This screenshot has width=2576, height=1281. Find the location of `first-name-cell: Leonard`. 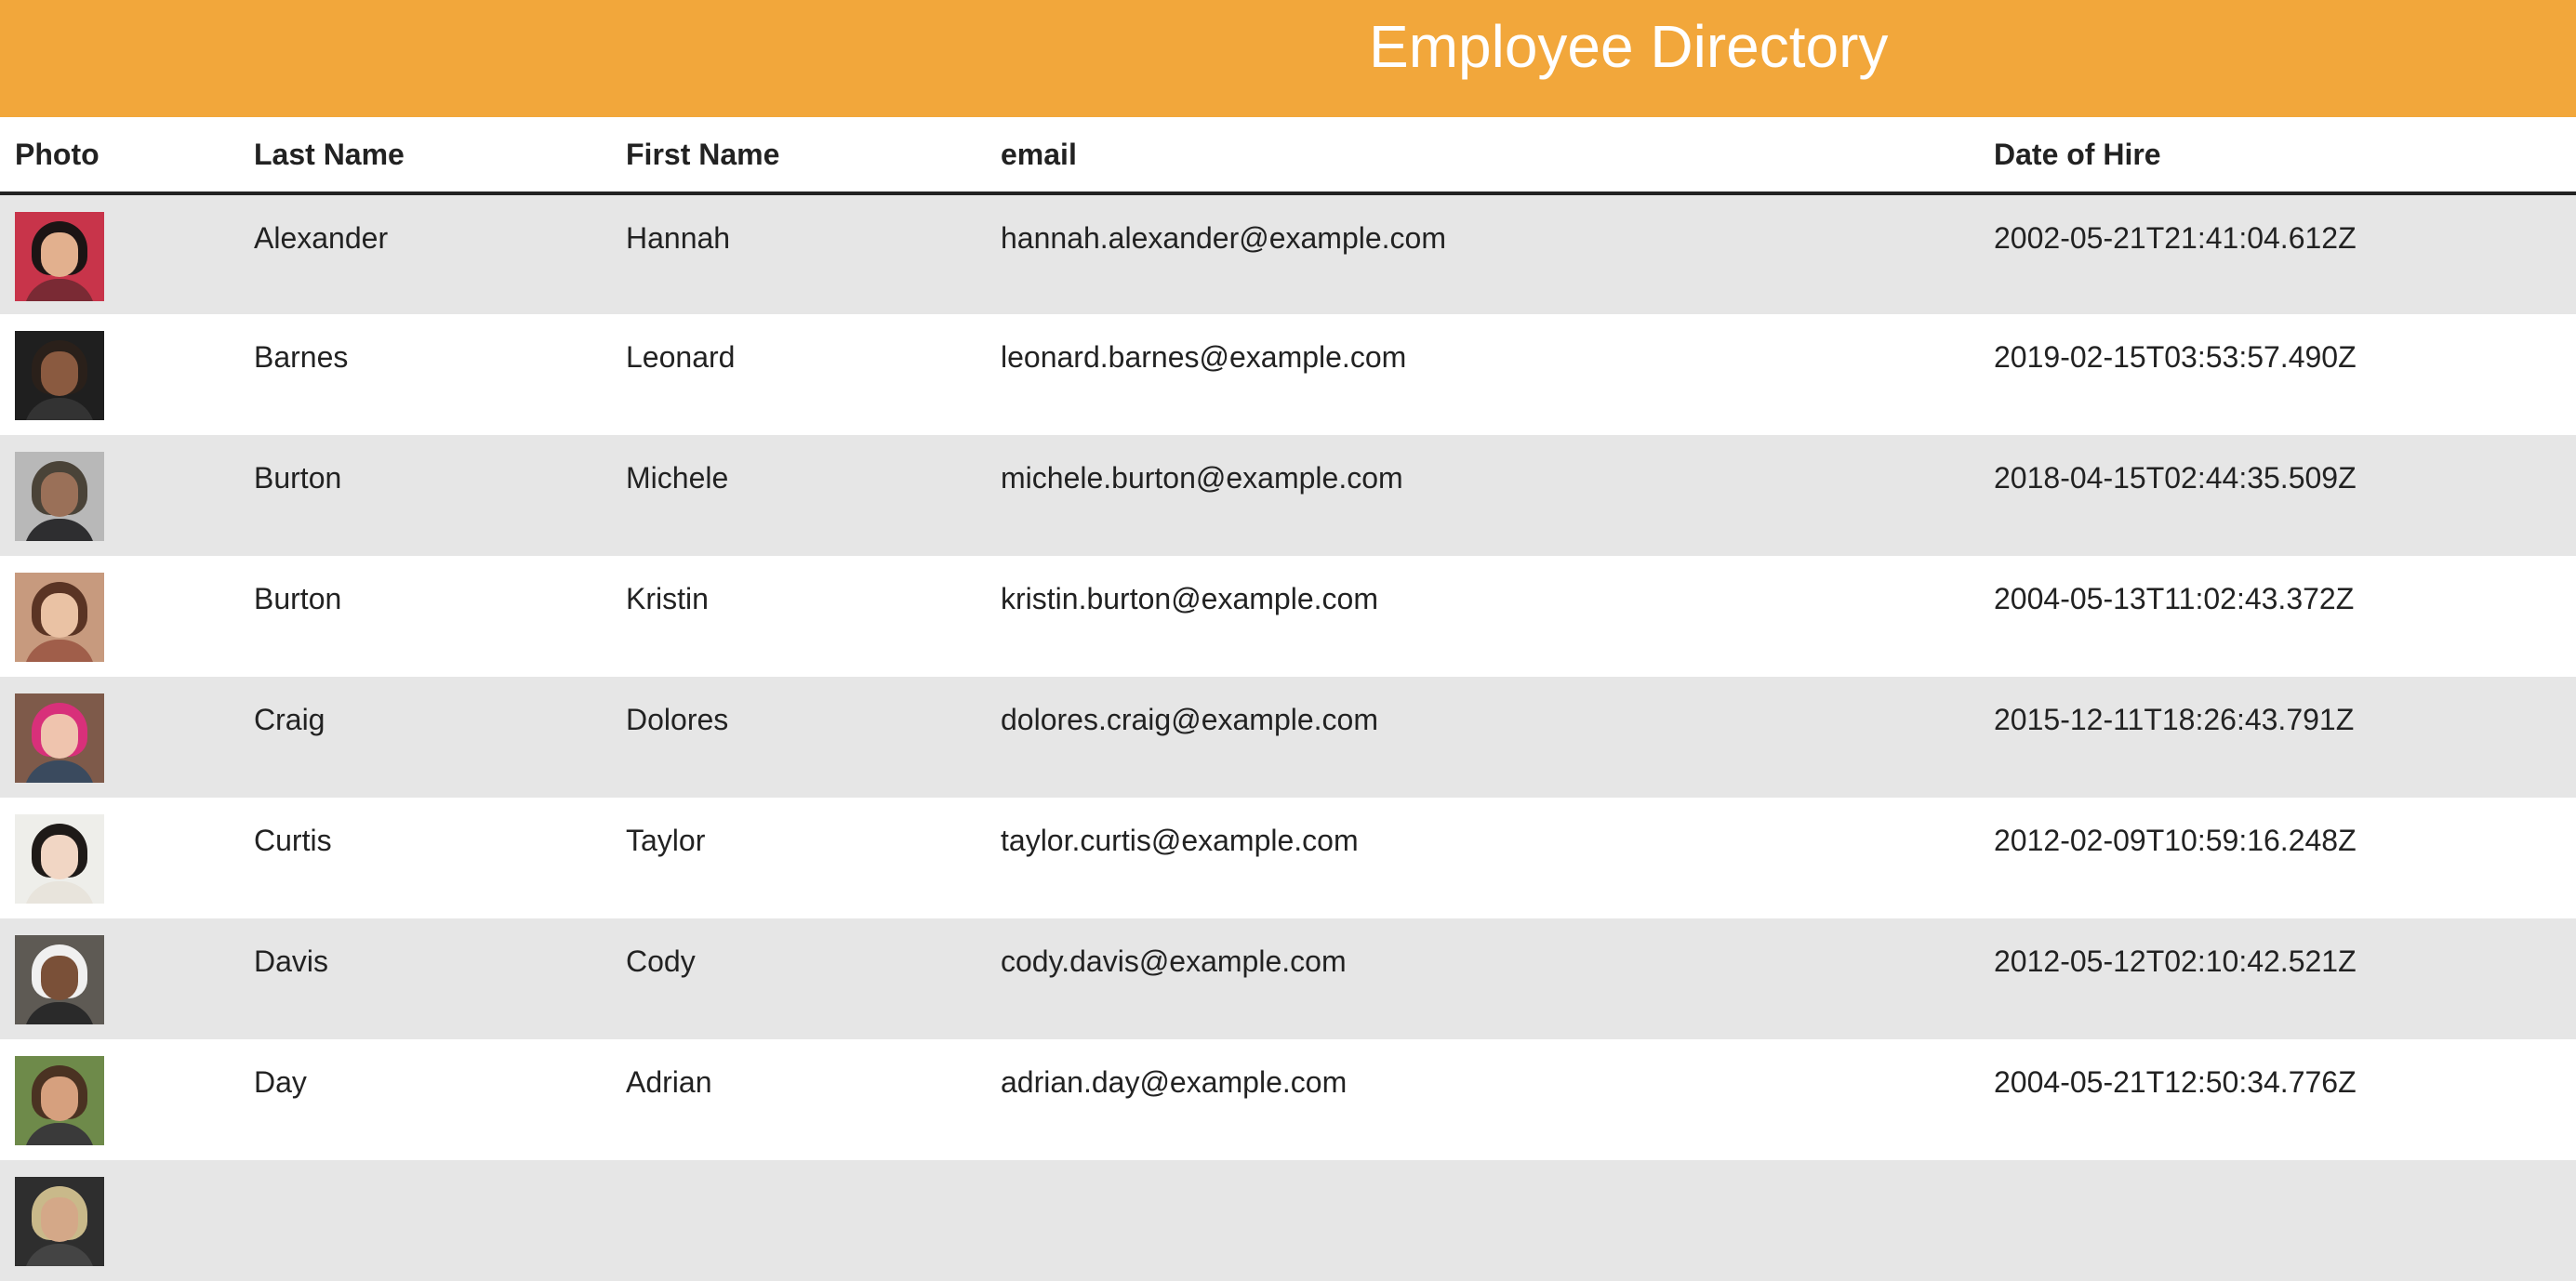

first-name-cell: Leonard is located at coordinates (681, 357).